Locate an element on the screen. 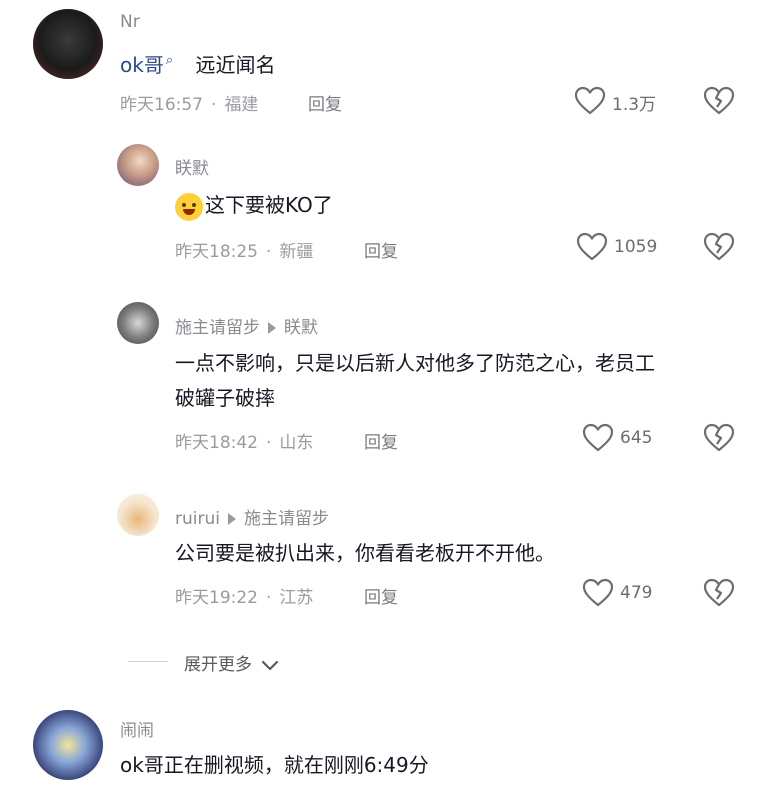  expand-more-button: 展开更多 is located at coordinates (231, 662).